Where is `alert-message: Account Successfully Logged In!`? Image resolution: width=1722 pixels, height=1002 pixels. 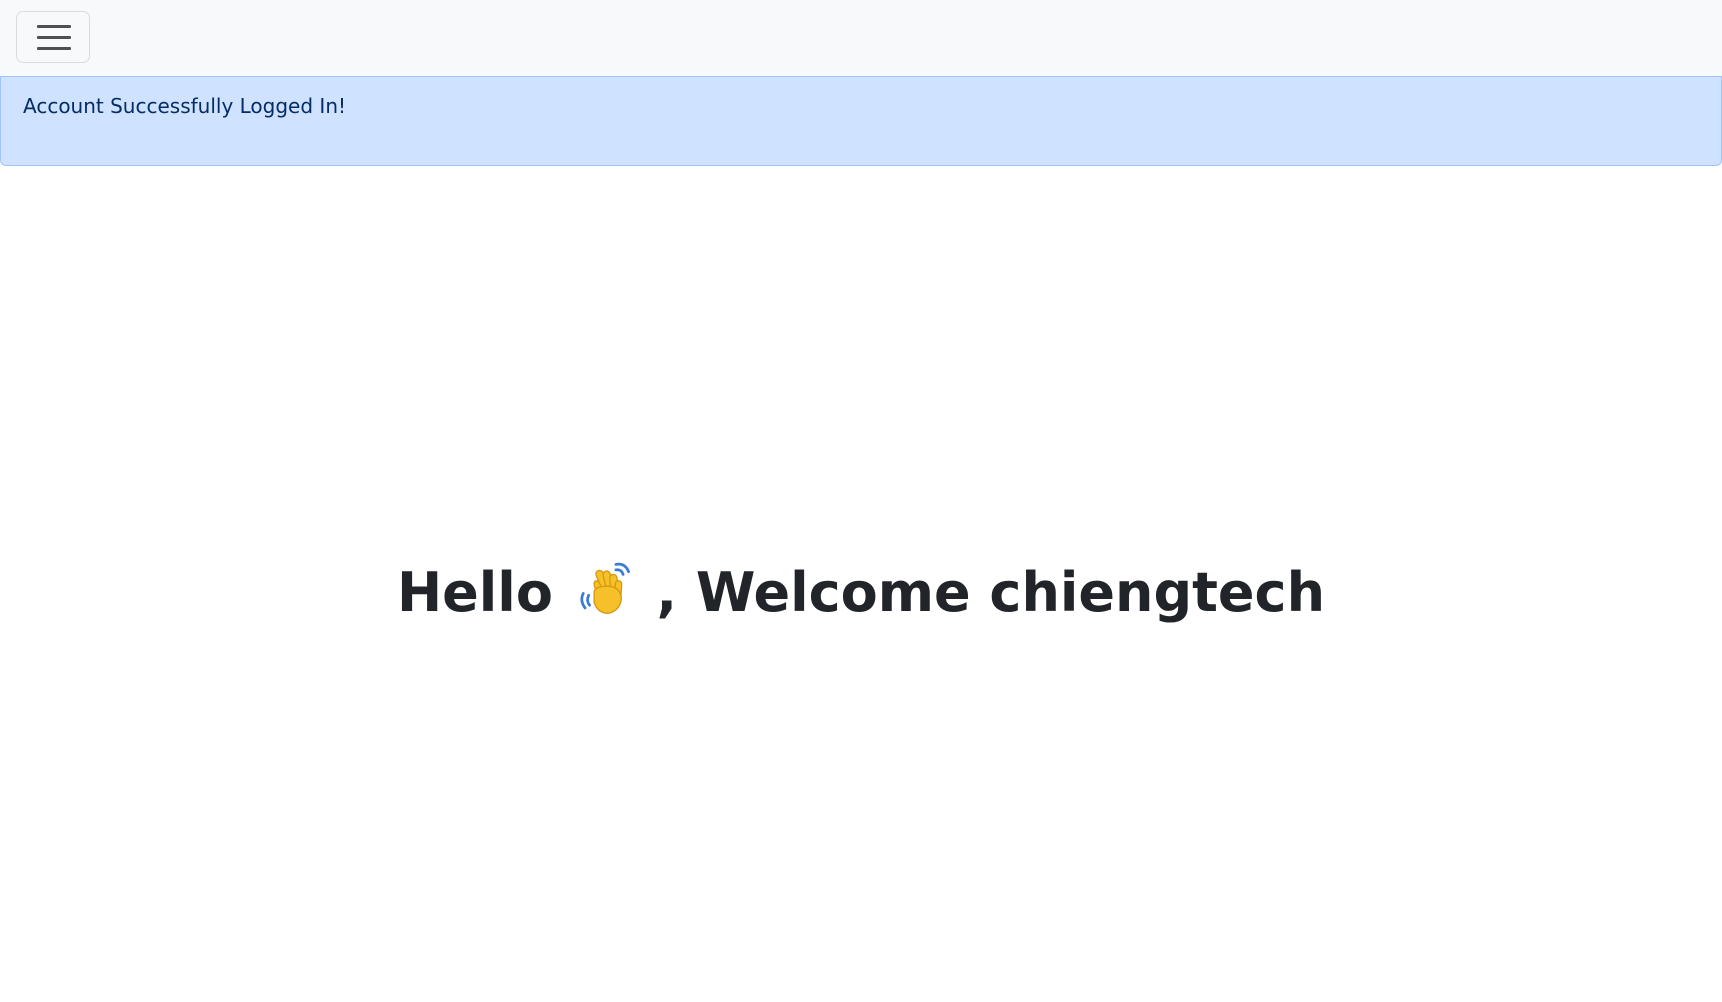 alert-message: Account Successfully Logged In! is located at coordinates (185, 106).